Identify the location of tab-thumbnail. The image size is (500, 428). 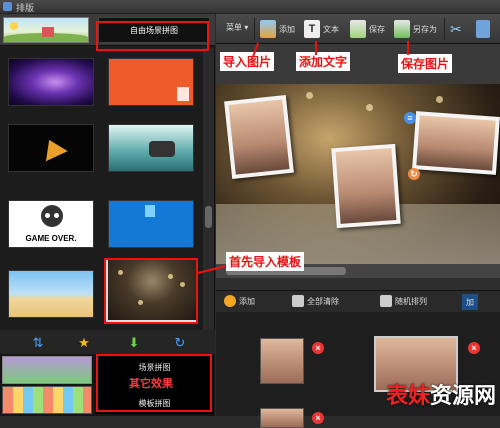
(46, 30).